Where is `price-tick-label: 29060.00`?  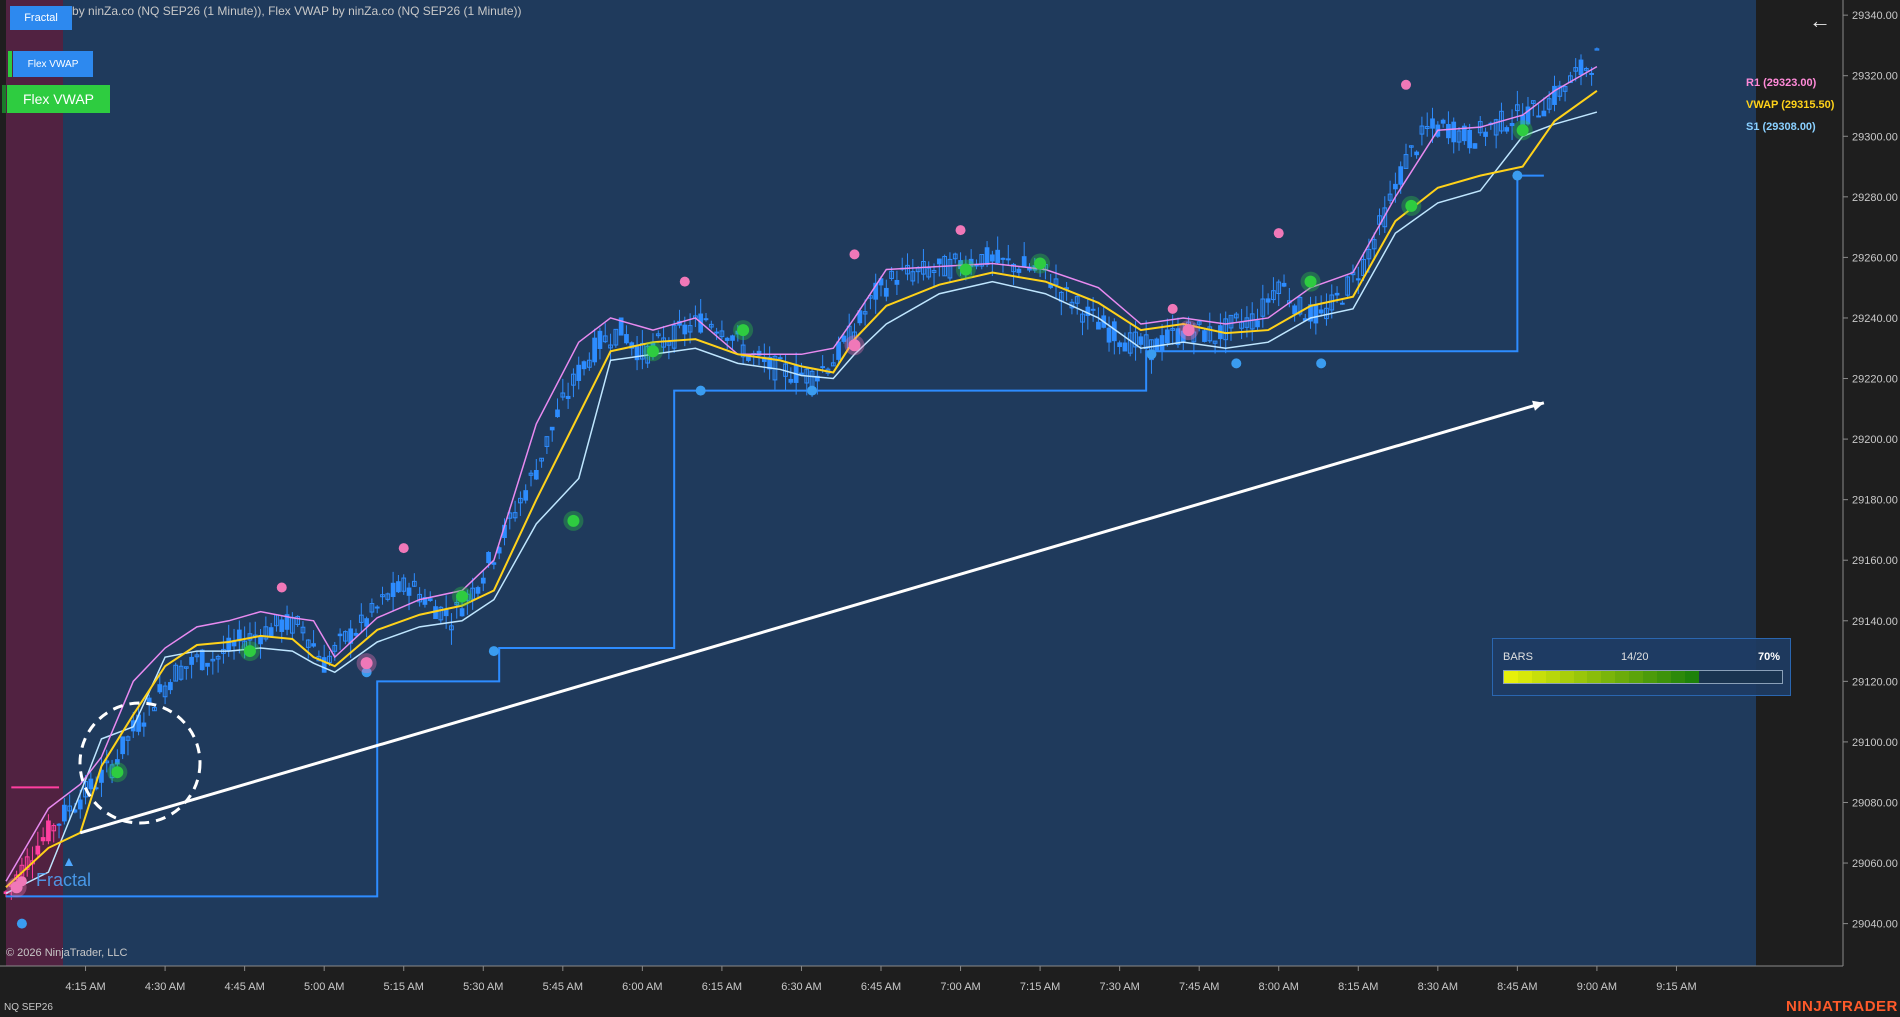
price-tick-label: 29060.00 is located at coordinates (1875, 864).